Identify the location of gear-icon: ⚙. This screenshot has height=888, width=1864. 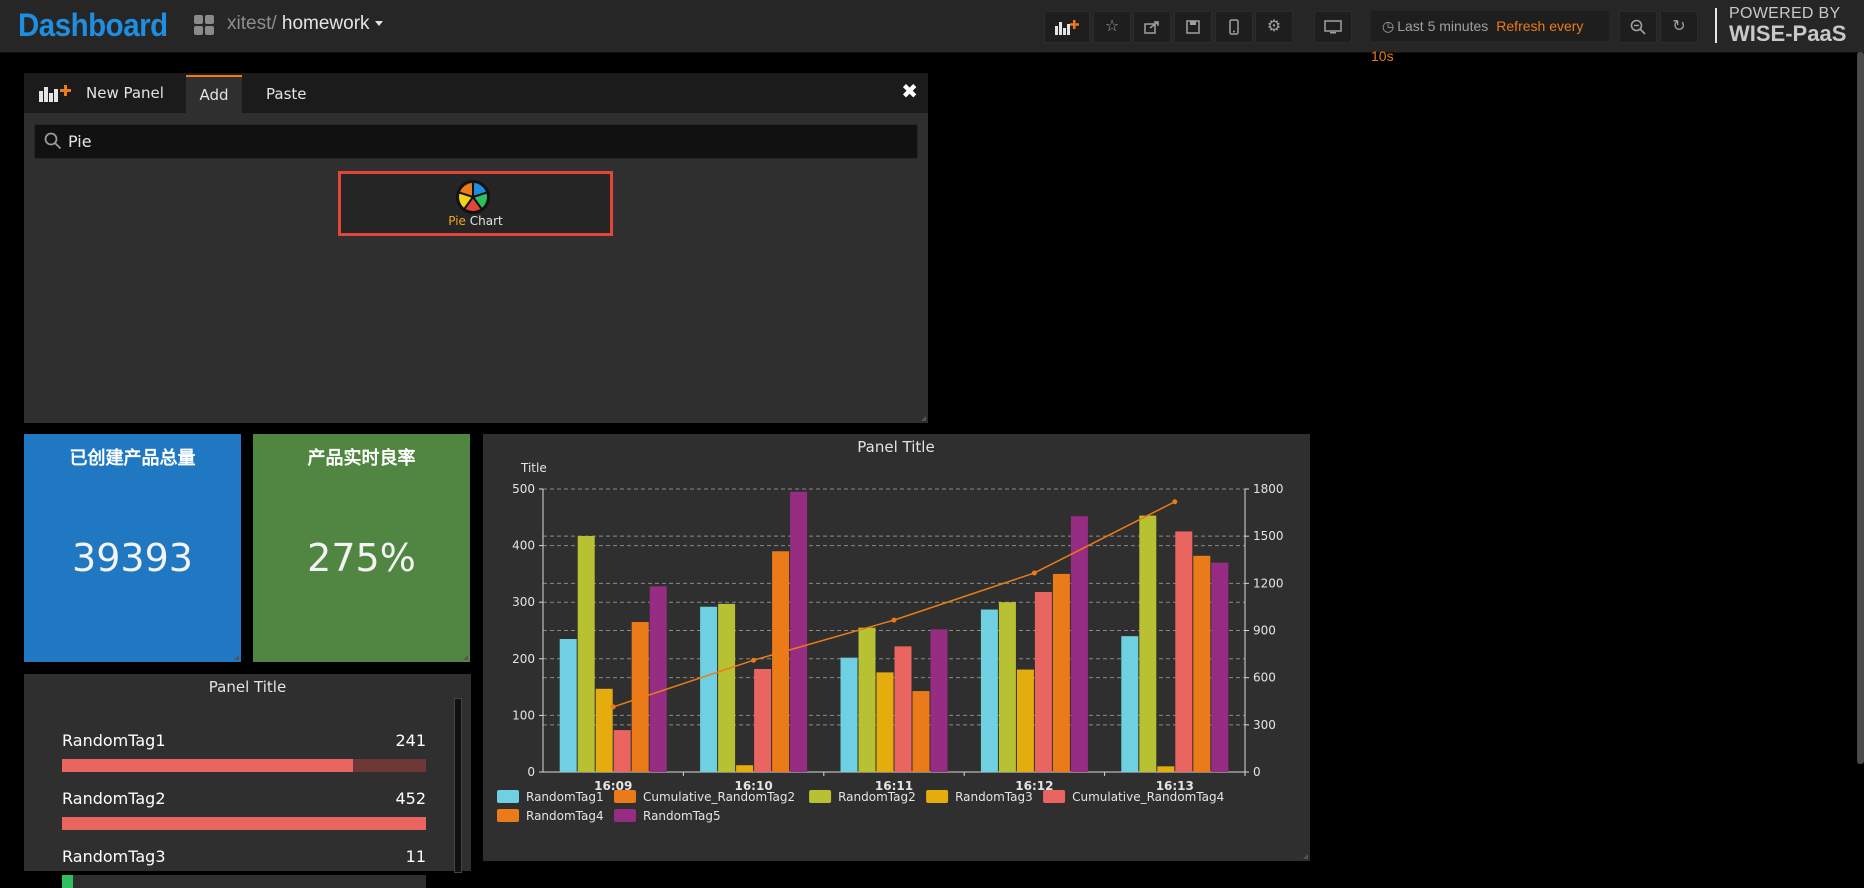
(1274, 25).